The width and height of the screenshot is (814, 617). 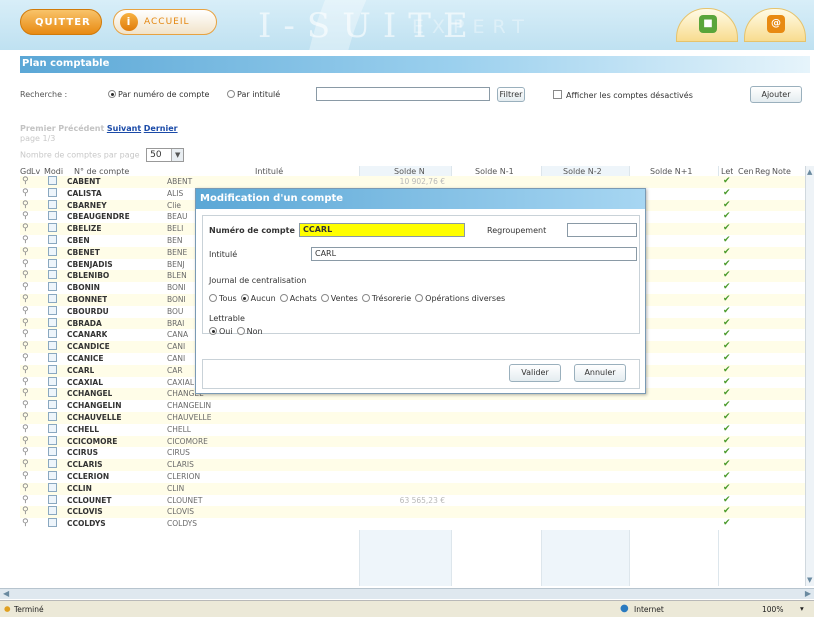 What do you see at coordinates (223, 298) in the screenshot?
I see `journal-option: Tous` at bounding box center [223, 298].